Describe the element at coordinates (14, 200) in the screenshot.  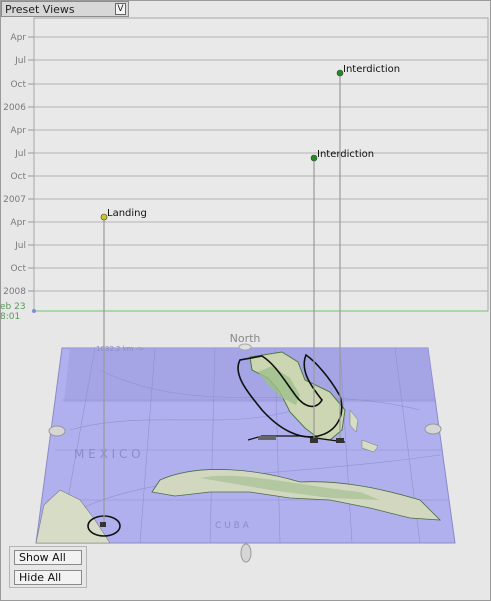
I see `timeline-tick-label: 2007` at that location.